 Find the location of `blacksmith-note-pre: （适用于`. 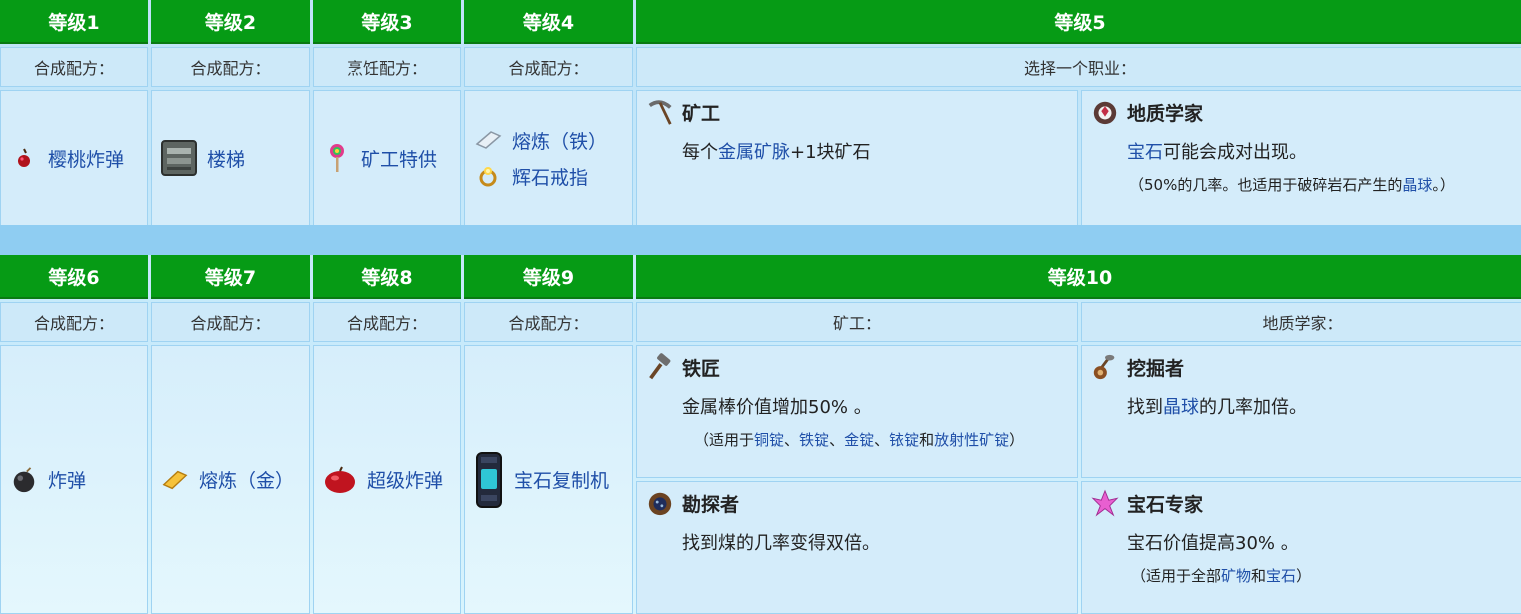

blacksmith-note-pre: （适用于 is located at coordinates (724, 440).